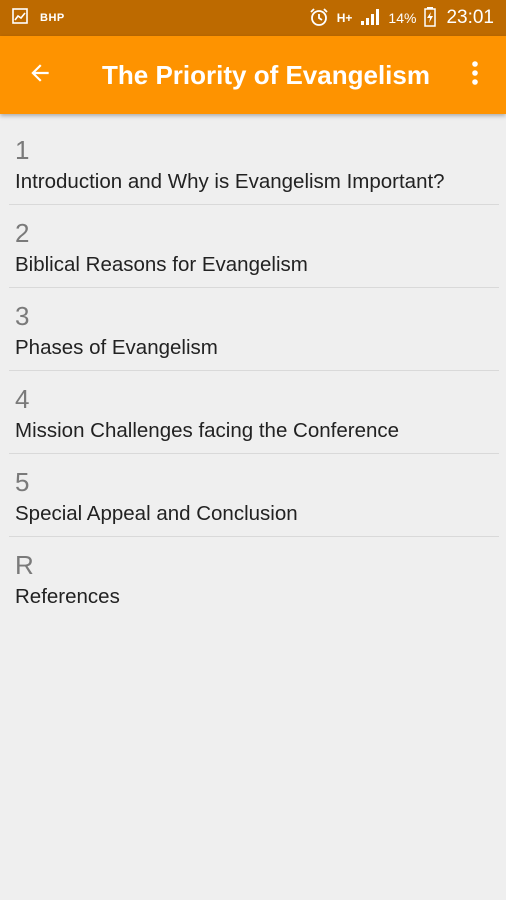 Image resolution: width=506 pixels, height=900 pixels. I want to click on chapter-number: 5, so click(22, 482).